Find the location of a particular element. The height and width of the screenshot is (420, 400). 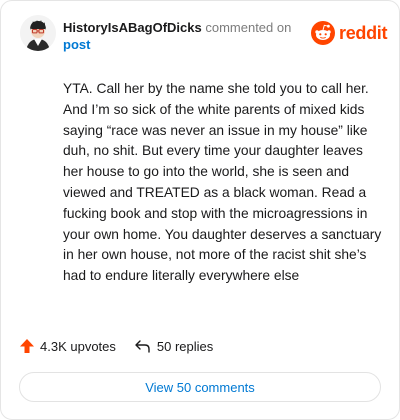

avatar-illustration is located at coordinates (38, 33).